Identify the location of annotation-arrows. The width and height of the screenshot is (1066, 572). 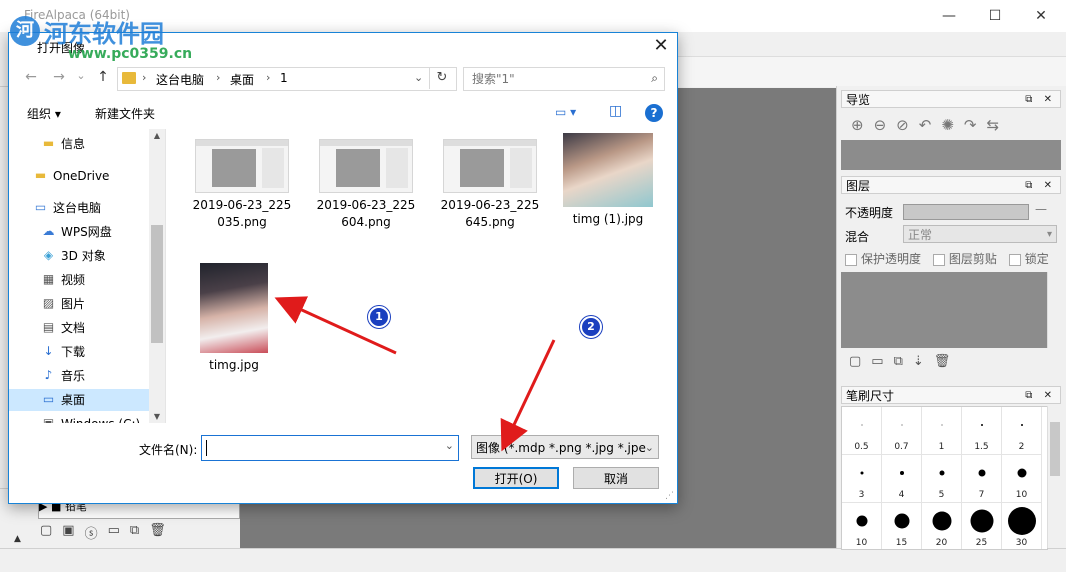
(415, 374).